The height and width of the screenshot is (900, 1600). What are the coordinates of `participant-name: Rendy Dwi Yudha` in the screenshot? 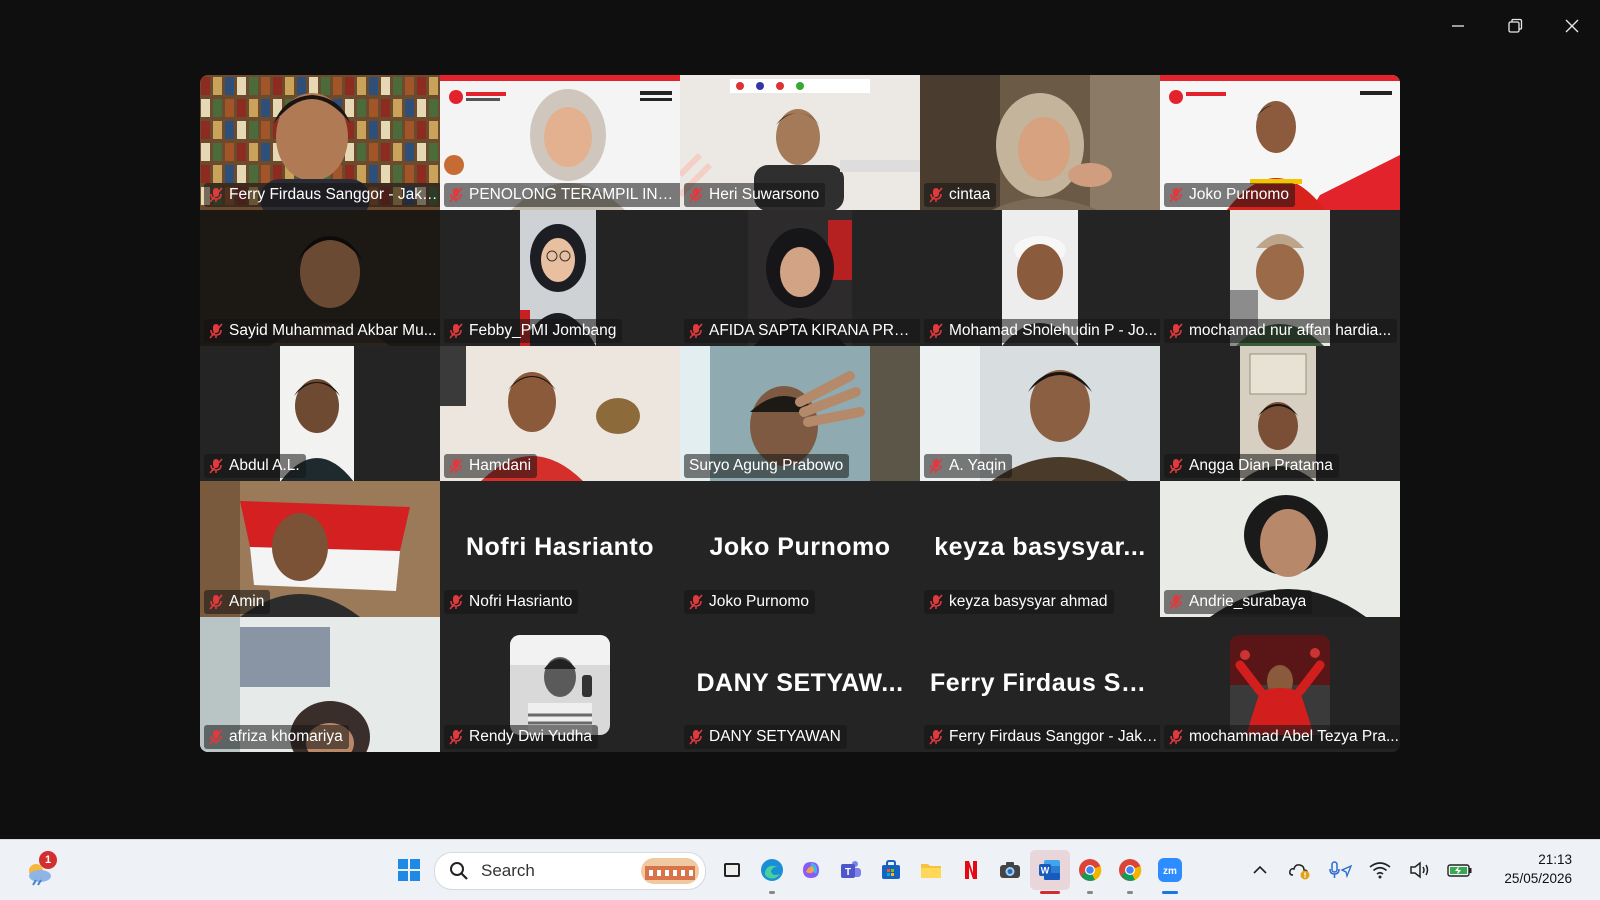 It's located at (530, 736).